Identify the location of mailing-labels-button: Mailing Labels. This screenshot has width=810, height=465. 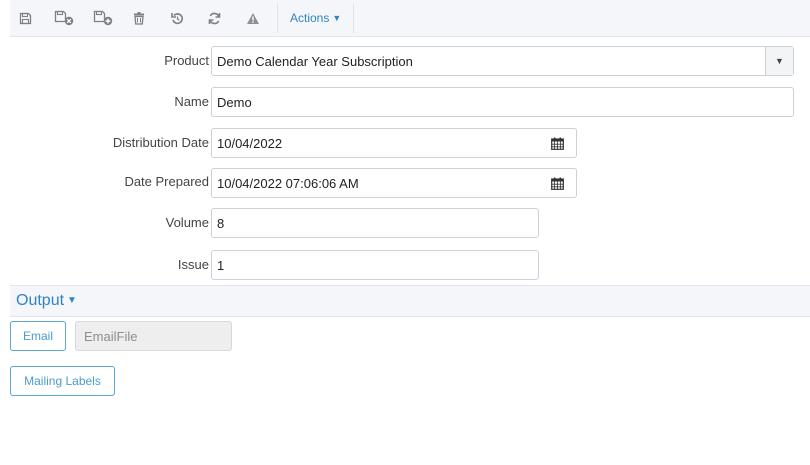
(62, 381).